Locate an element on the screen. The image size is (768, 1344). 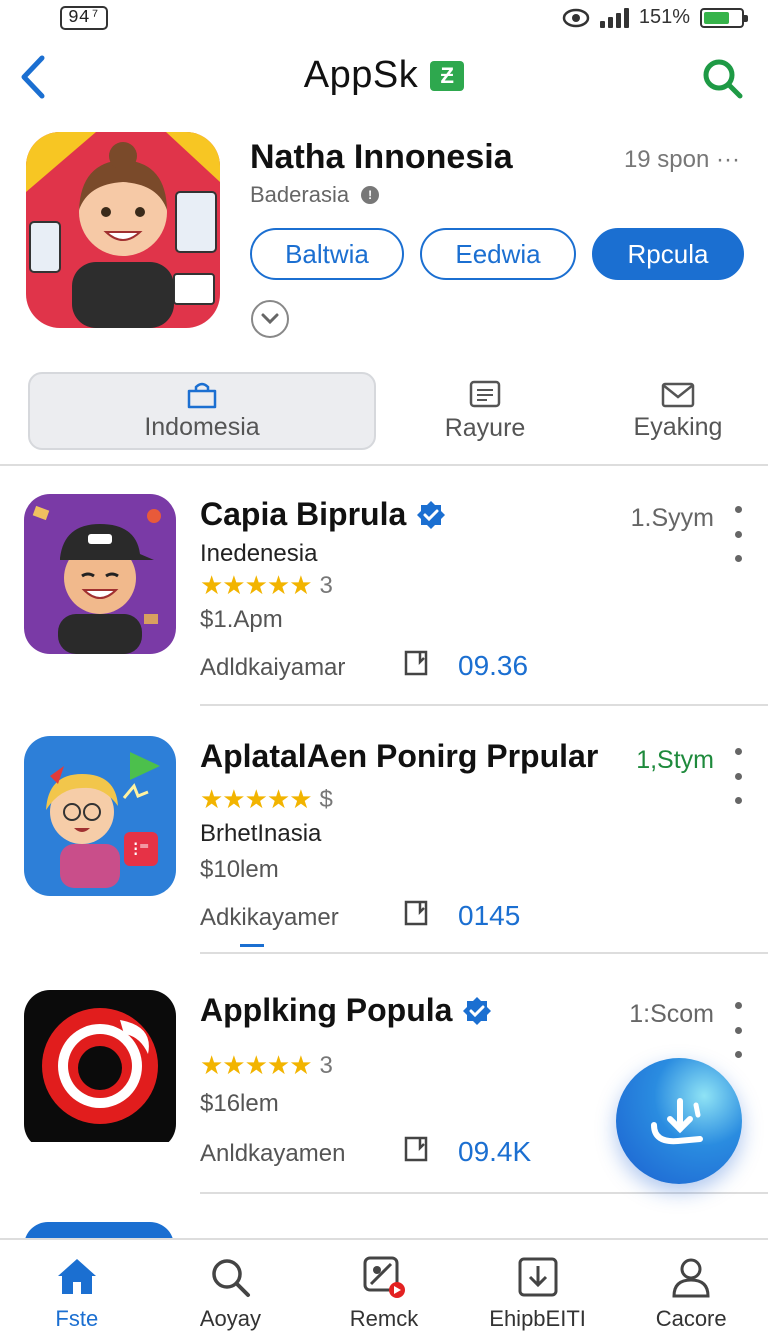
tab-eyaking: Eyaking is located at coordinates (678, 411).